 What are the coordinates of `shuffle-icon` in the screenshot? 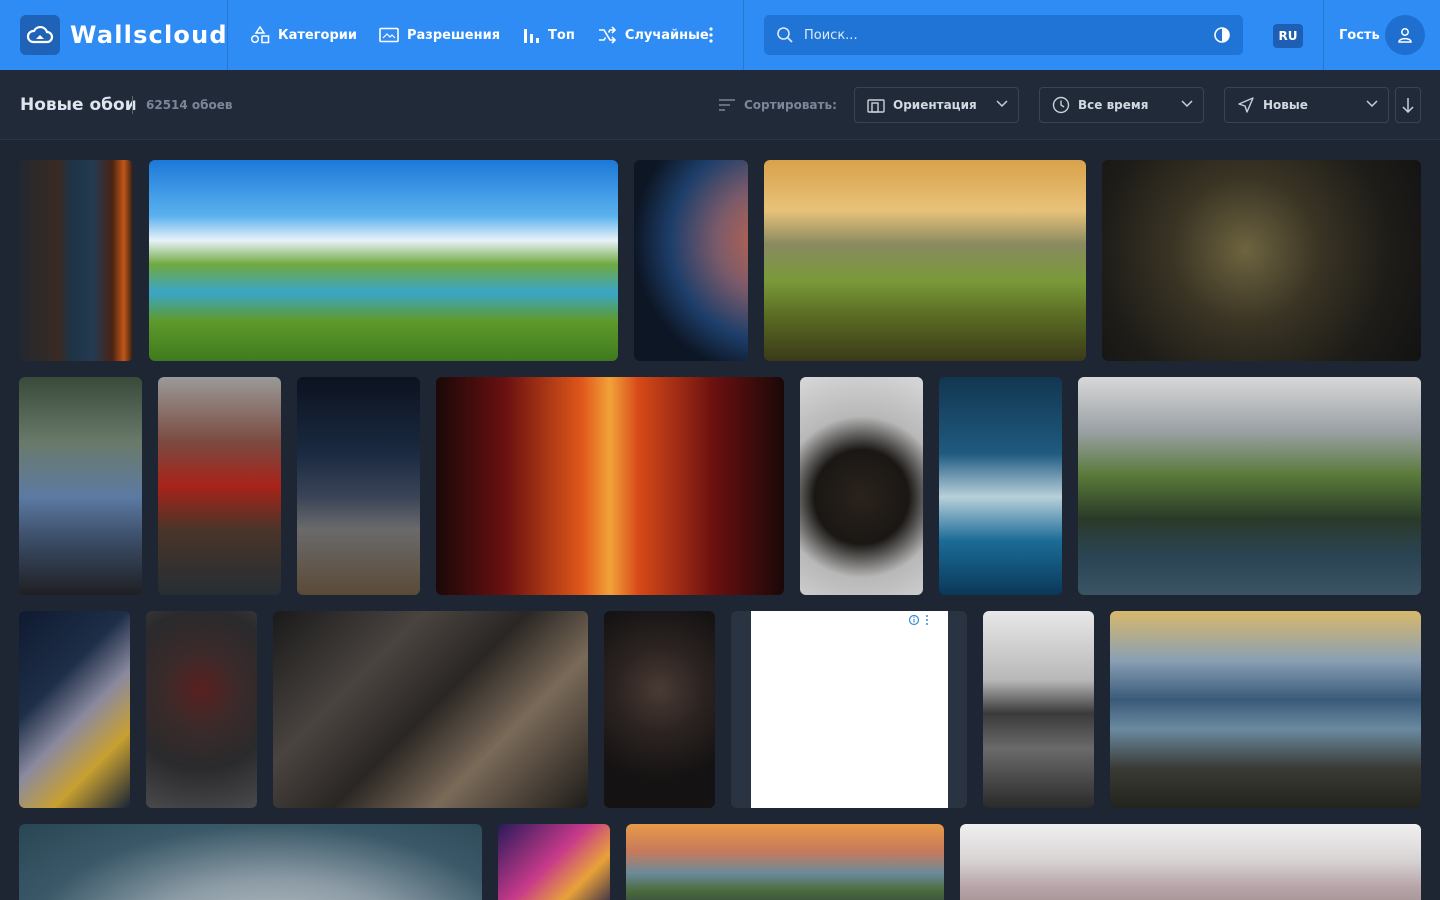 It's located at (607, 35).